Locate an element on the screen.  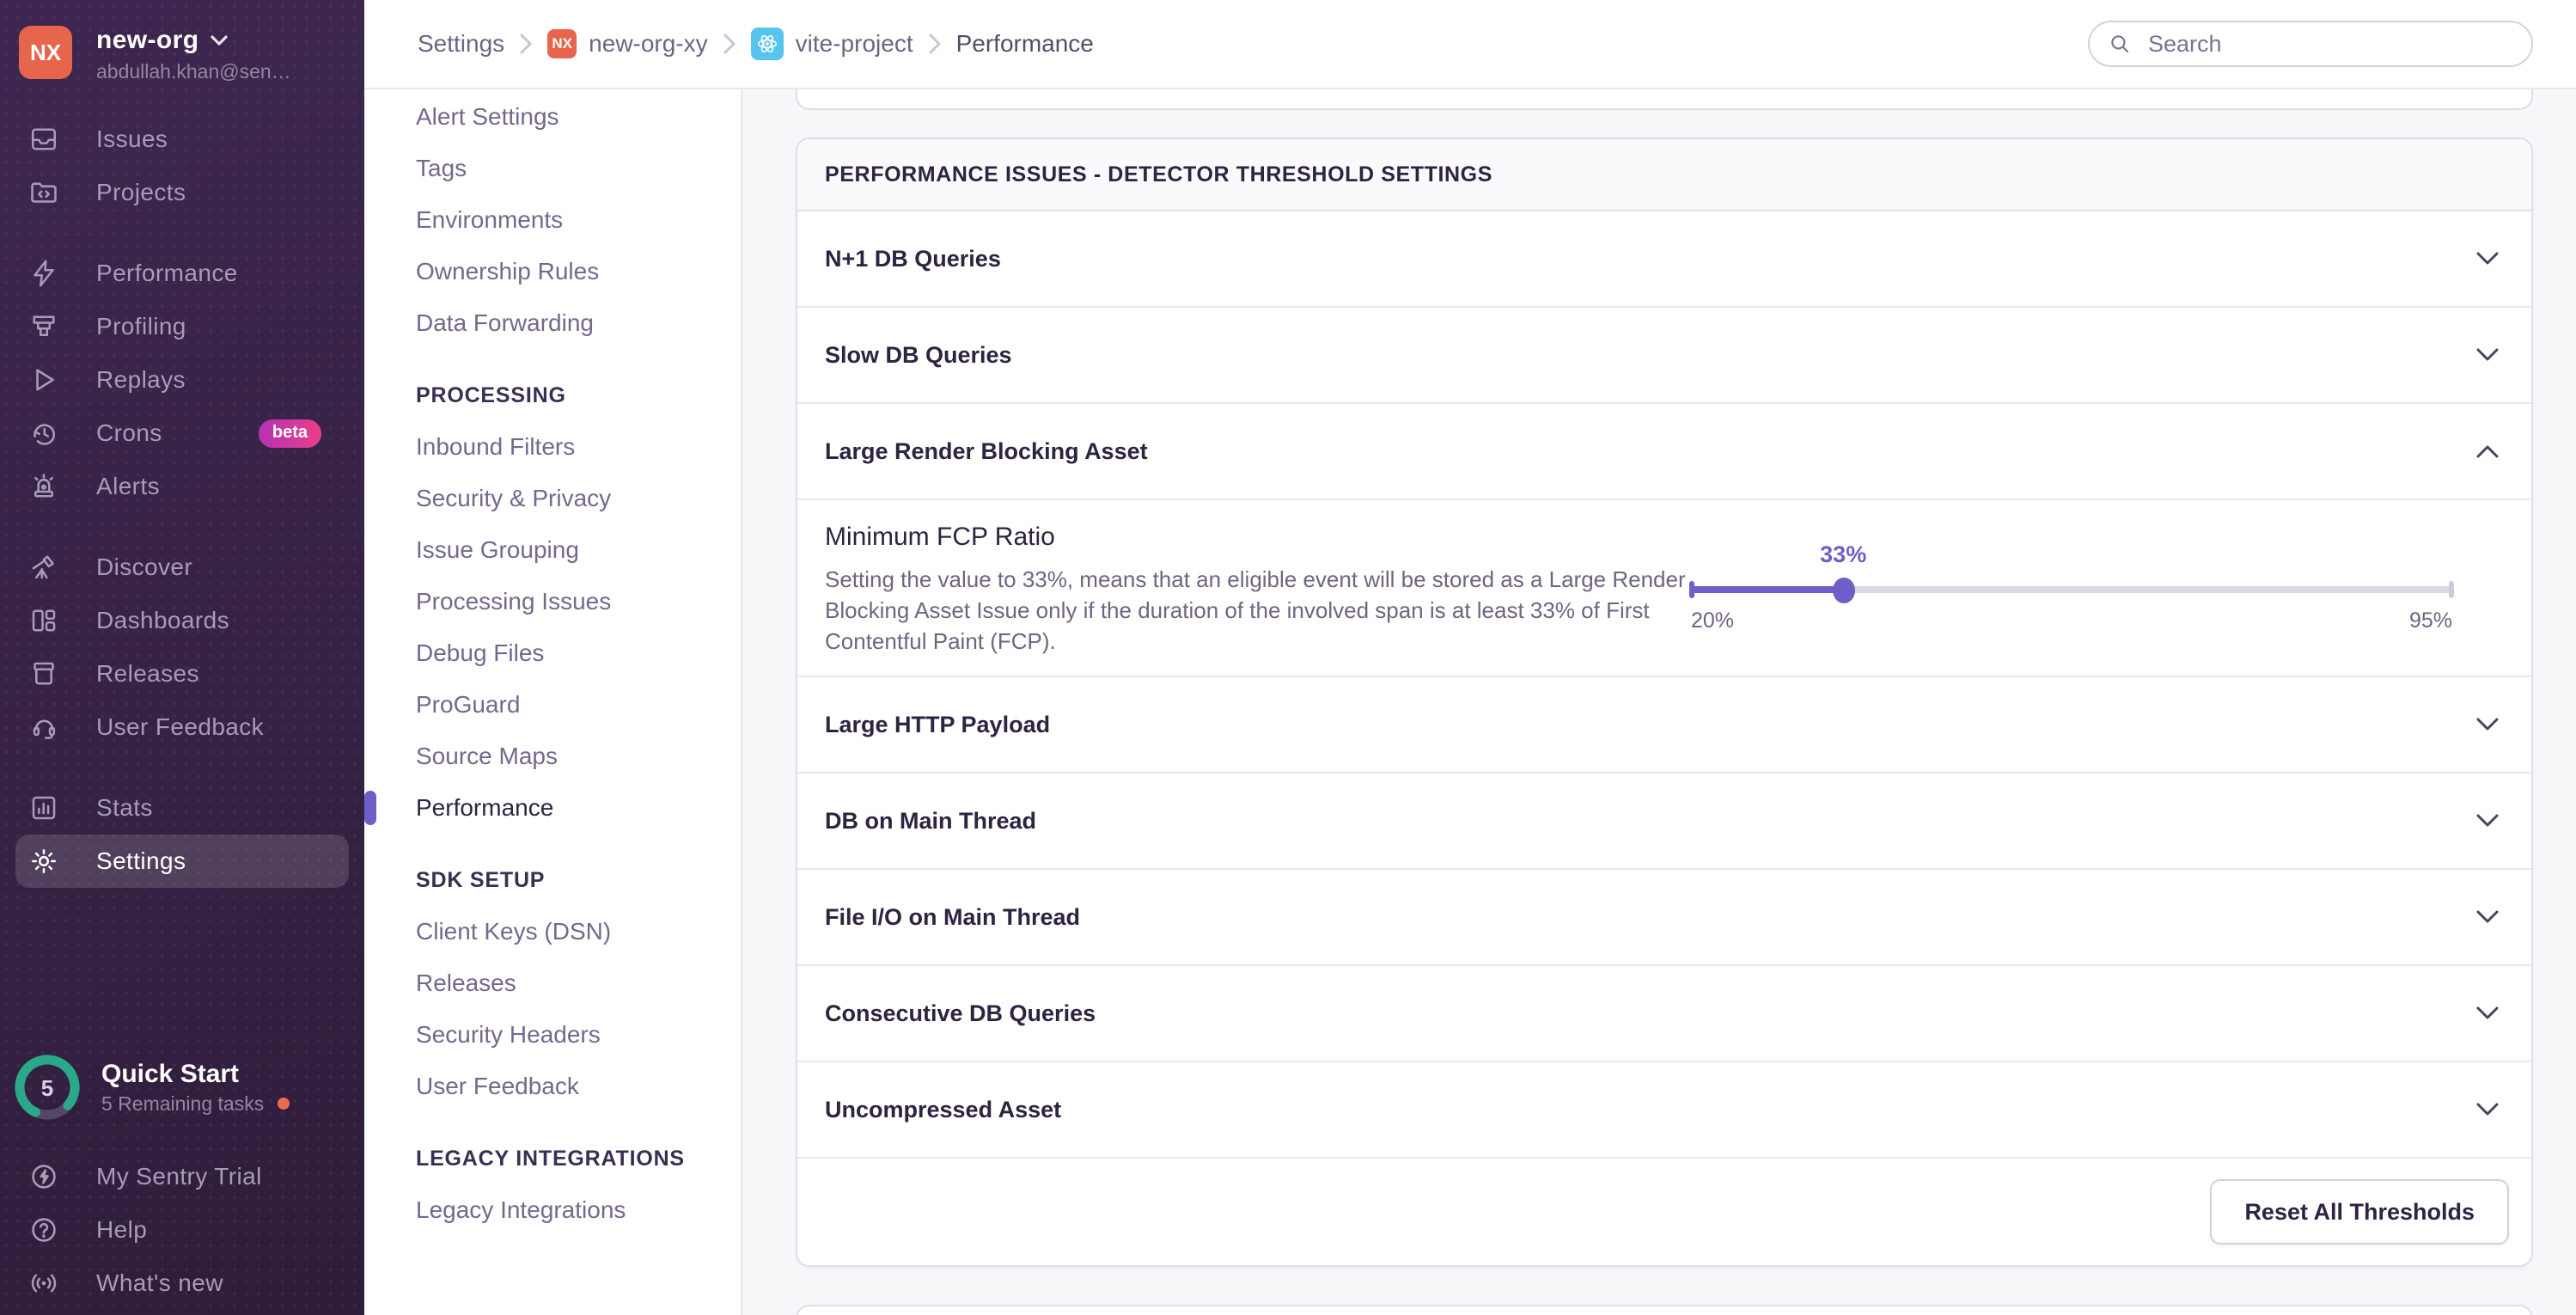
quick-start-subtitle: 5 Remaining tasks is located at coordinates (183, 1103).